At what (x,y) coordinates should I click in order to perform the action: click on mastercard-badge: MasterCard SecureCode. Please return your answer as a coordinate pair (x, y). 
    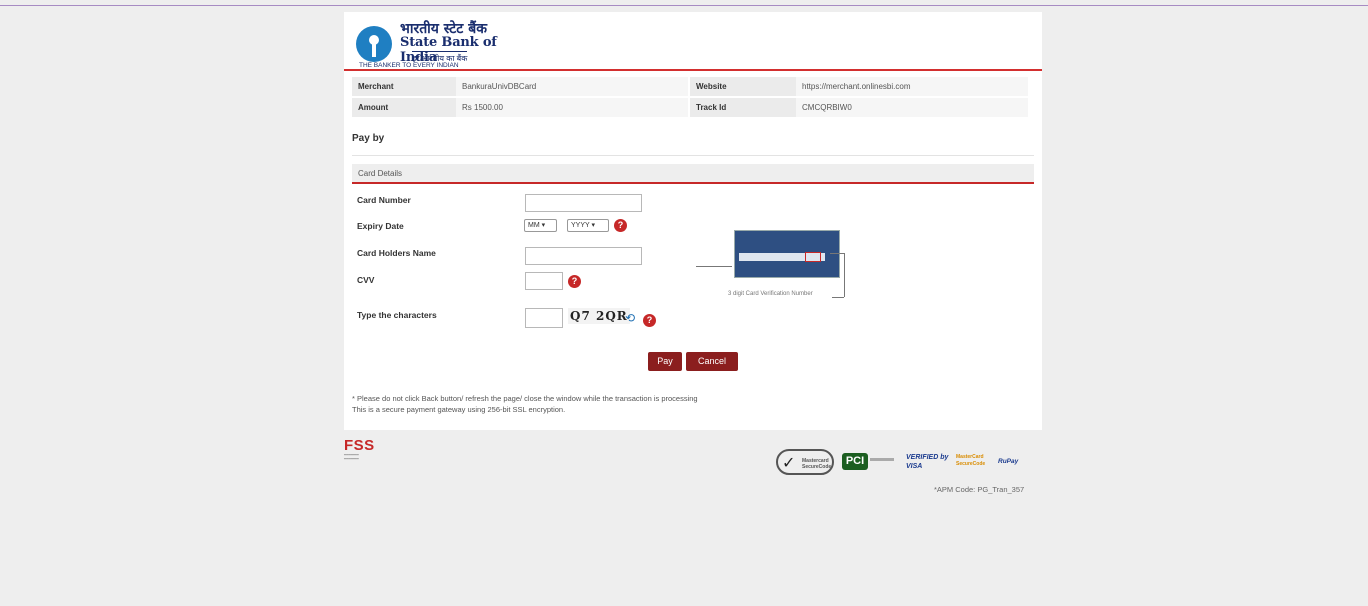
    Looking at the image, I should click on (971, 460).